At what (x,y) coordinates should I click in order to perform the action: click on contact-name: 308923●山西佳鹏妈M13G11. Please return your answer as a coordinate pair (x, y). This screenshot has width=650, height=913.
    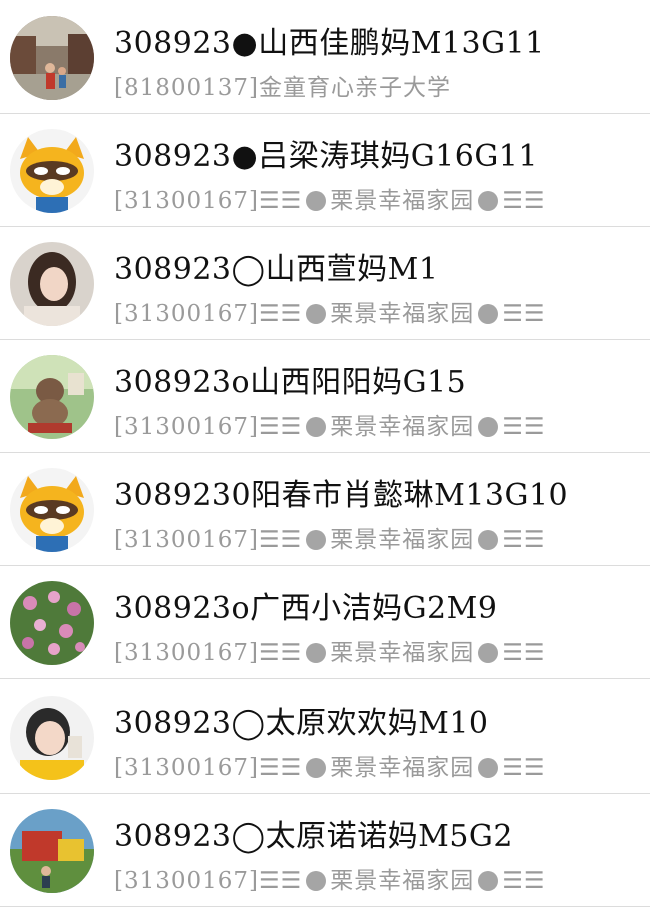
    Looking at the image, I should click on (329, 43).